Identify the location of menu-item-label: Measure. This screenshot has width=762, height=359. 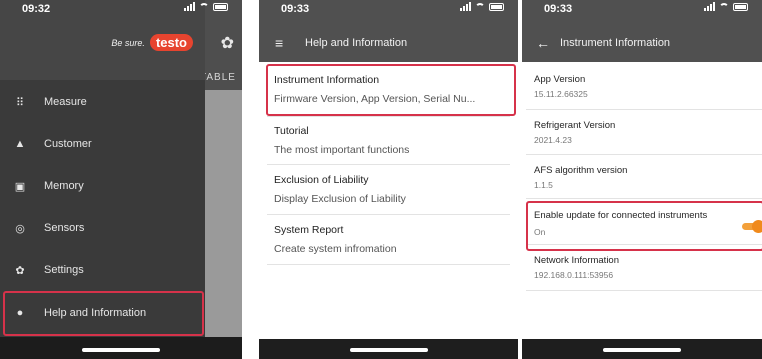
(65, 102).